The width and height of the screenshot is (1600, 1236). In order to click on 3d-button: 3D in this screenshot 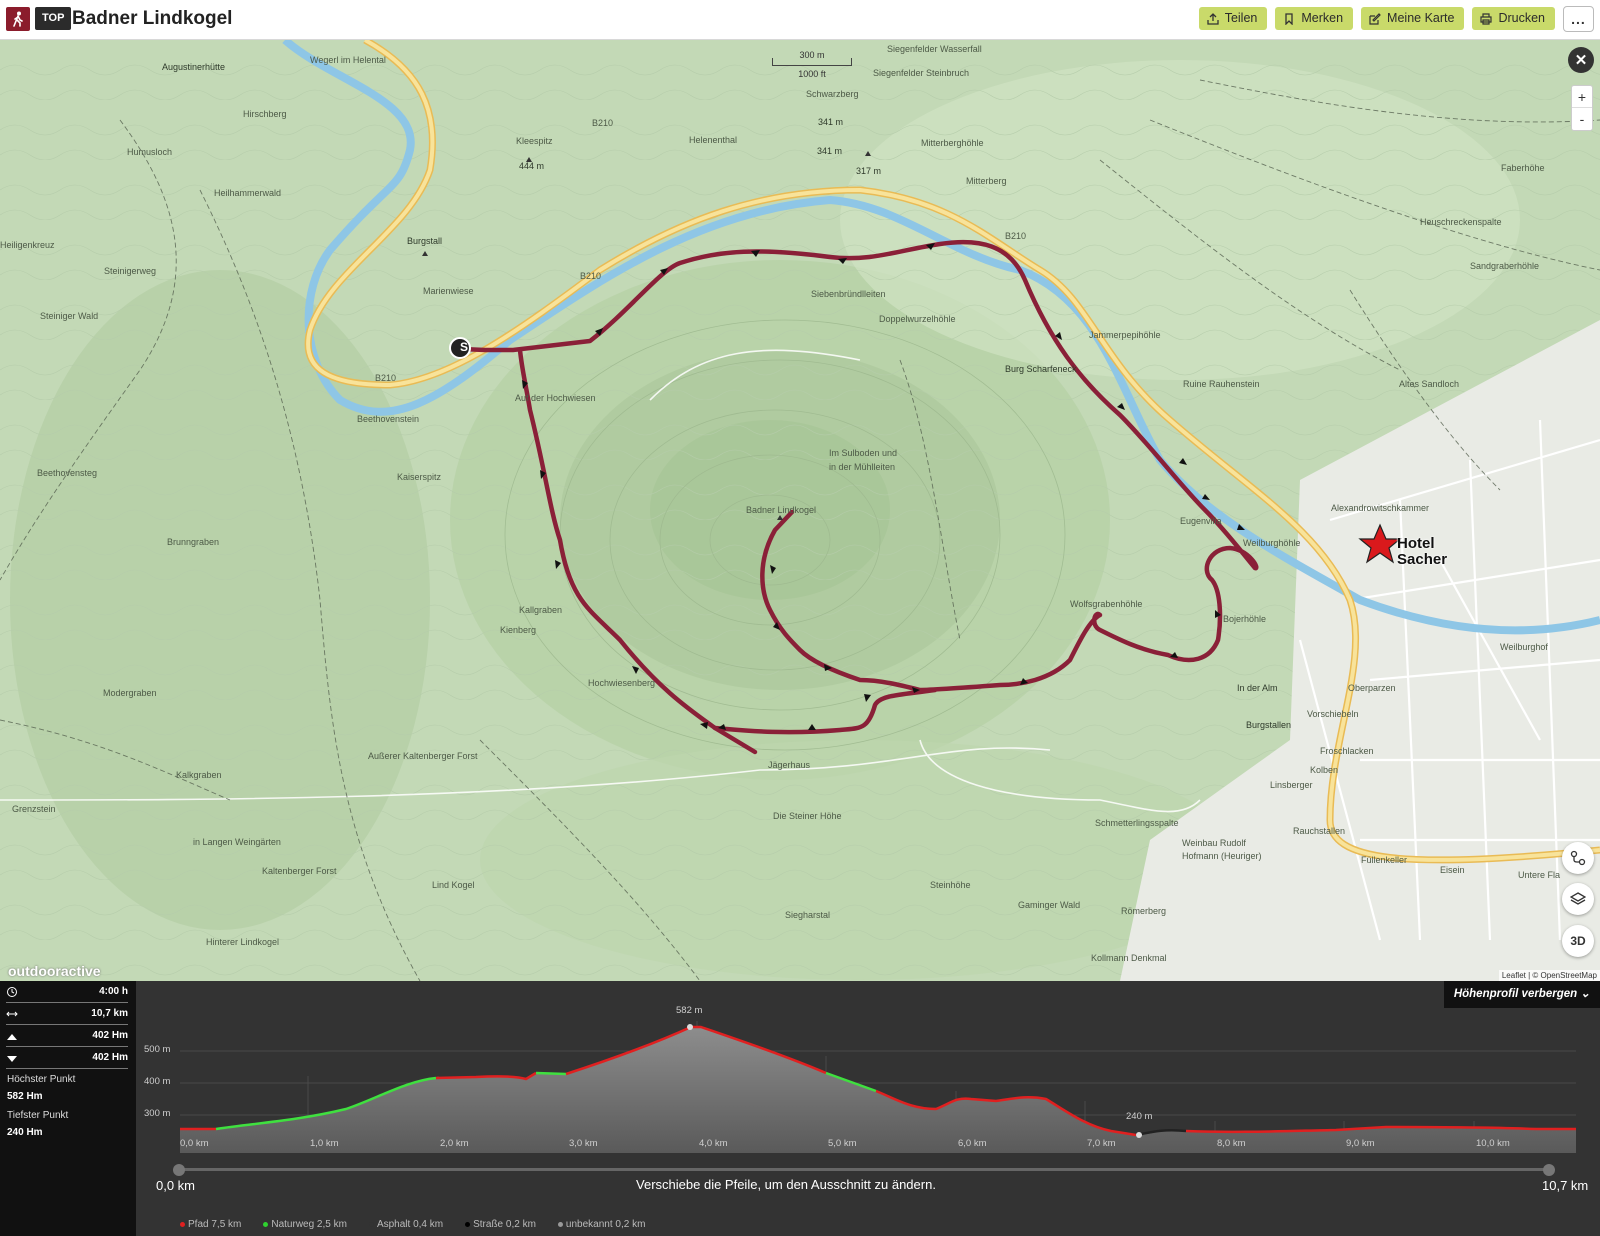, I will do `click(1578, 941)`.